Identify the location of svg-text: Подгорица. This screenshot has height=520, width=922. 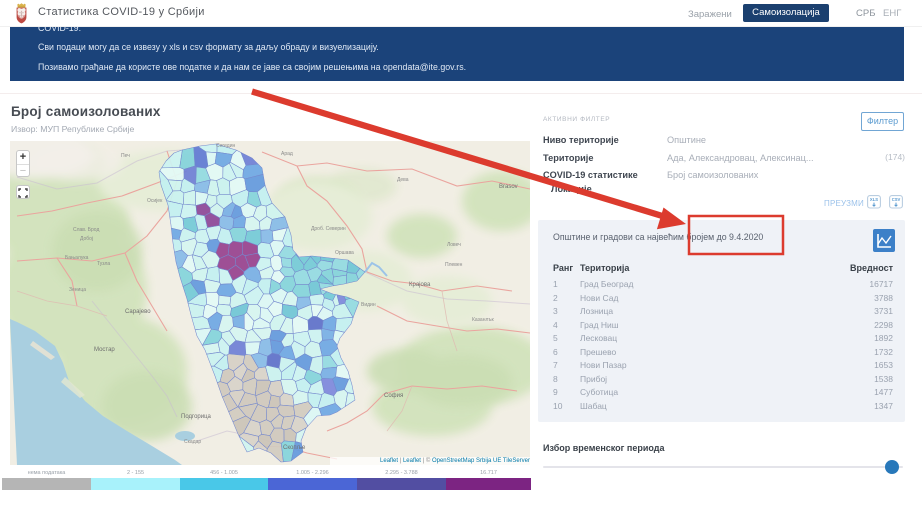
(196, 417).